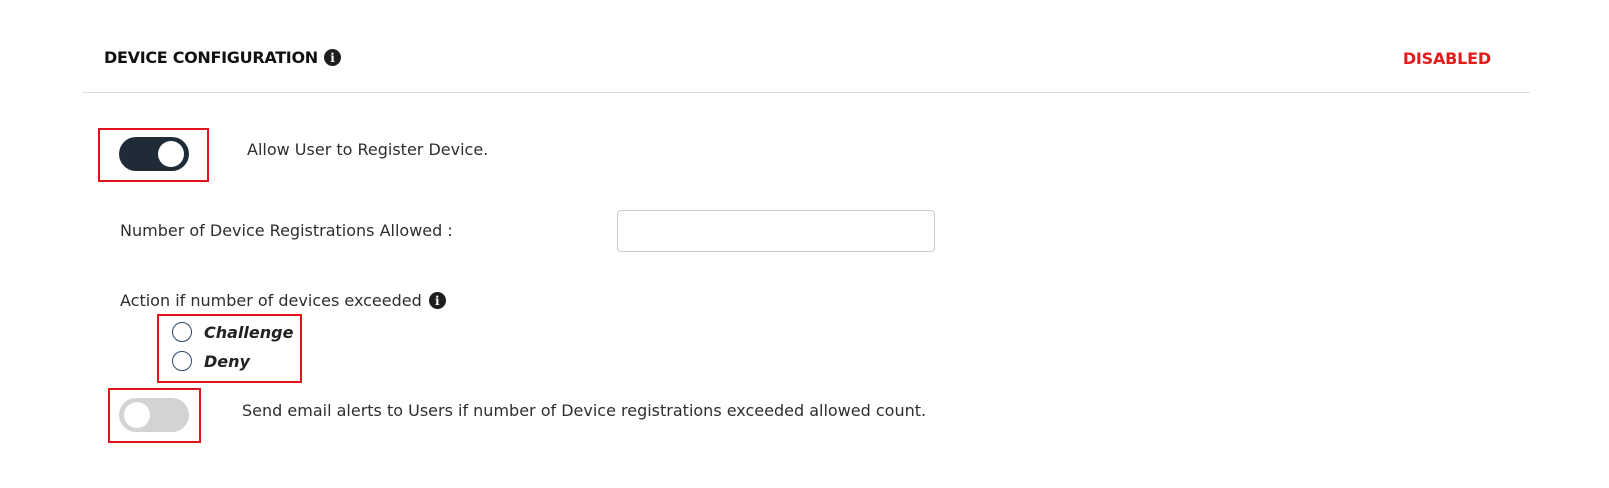  What do you see at coordinates (154, 154) in the screenshot?
I see `allow-register-device-toggle` at bounding box center [154, 154].